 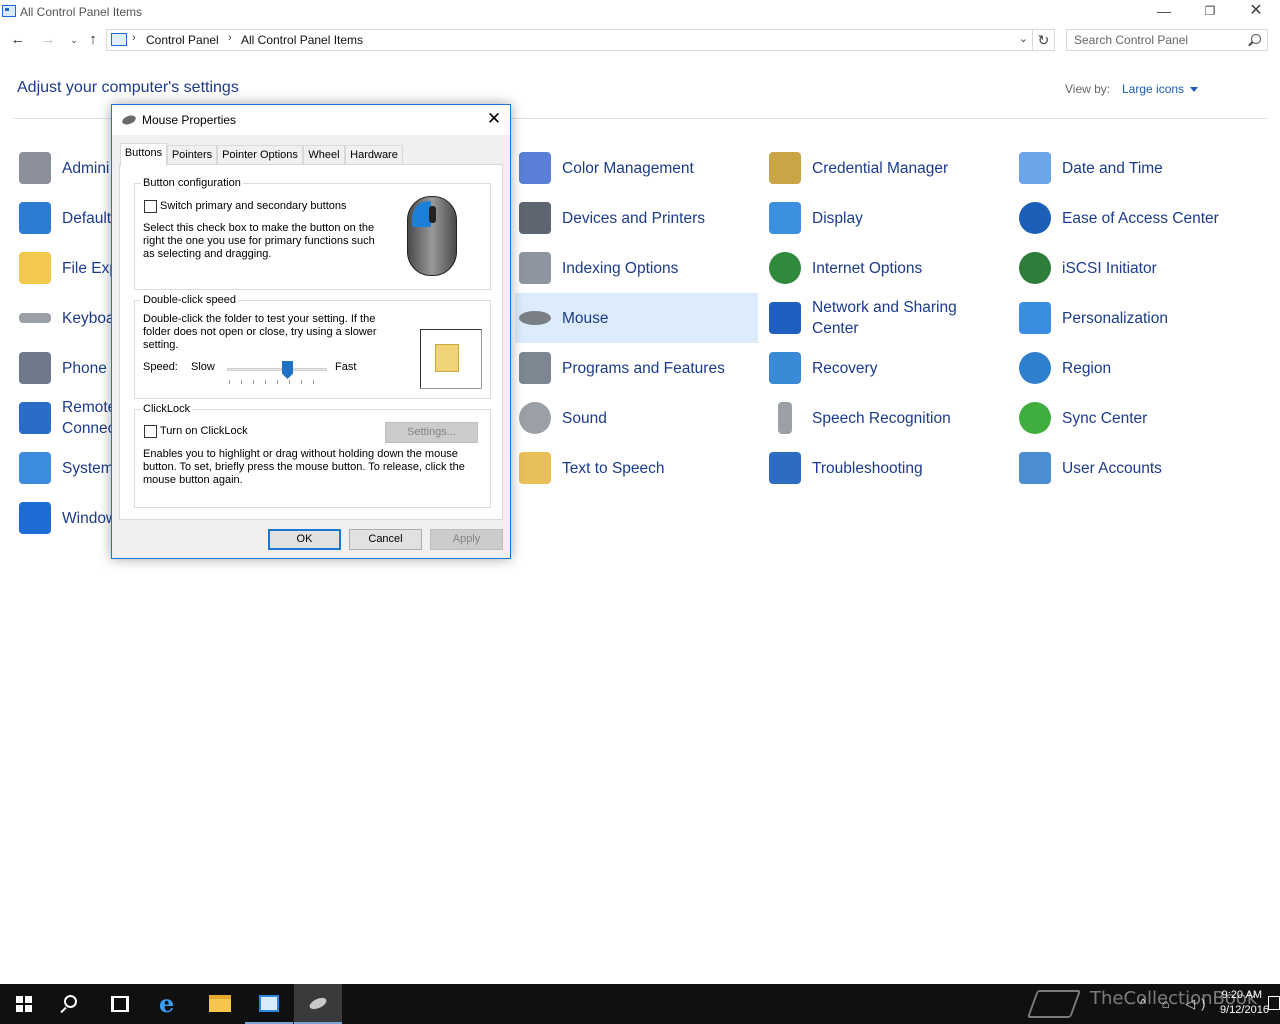 What do you see at coordinates (1035, 318) in the screenshot?
I see `personalization-icon` at bounding box center [1035, 318].